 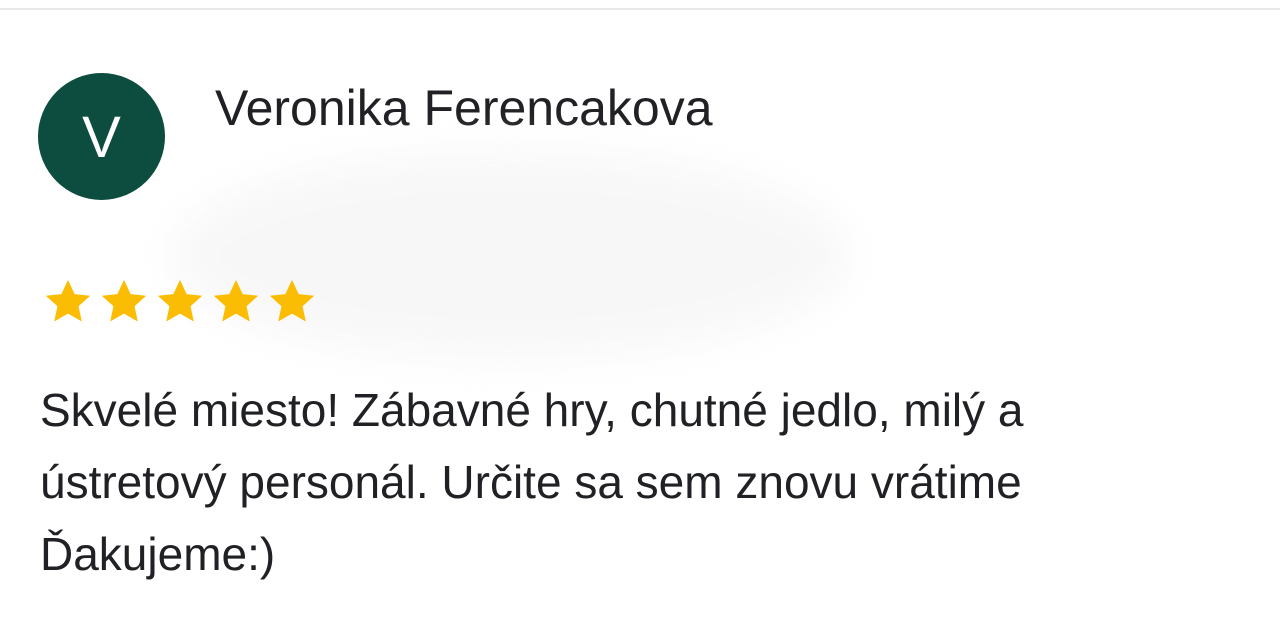 I want to click on avatar: V, so click(x=101, y=136).